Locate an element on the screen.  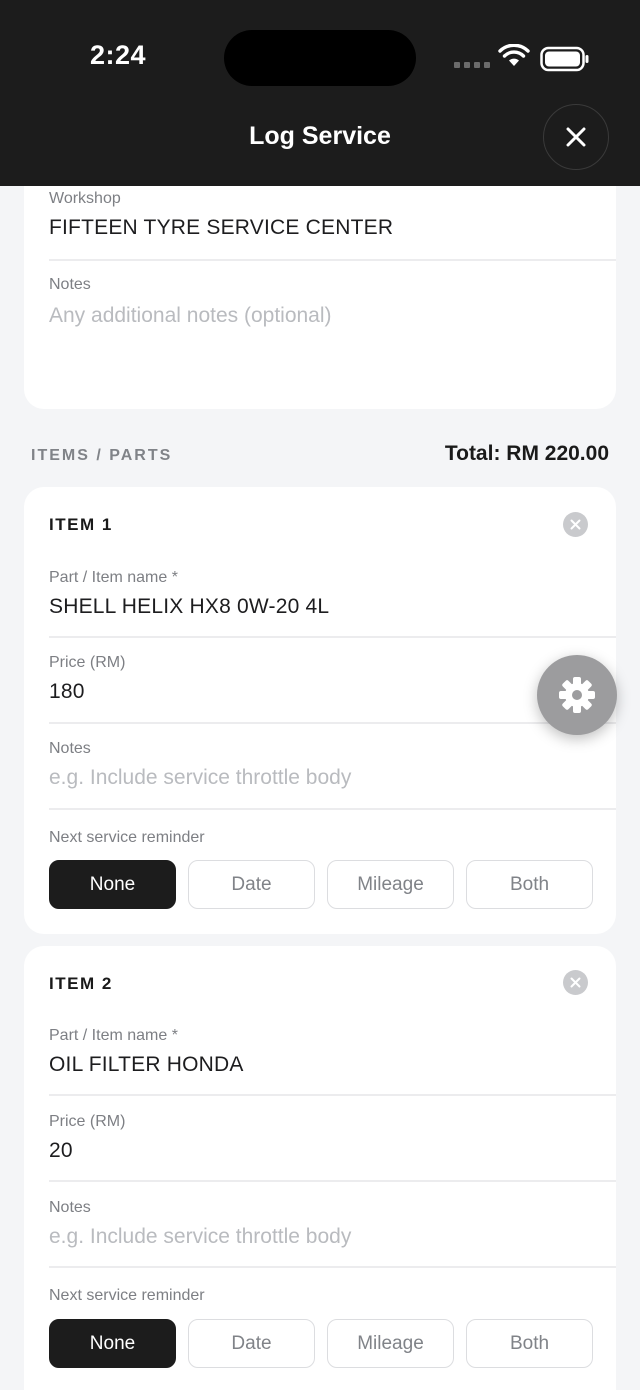
price-input: 180 is located at coordinates (332, 692).